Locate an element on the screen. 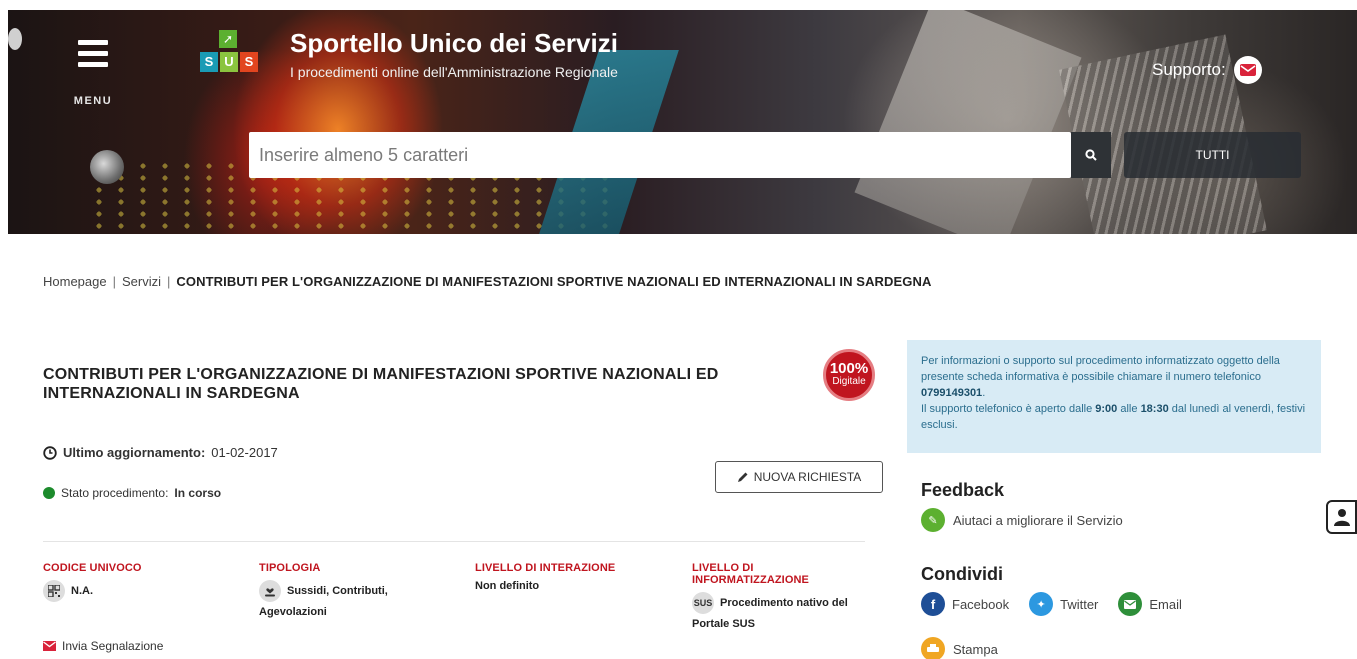  divider is located at coordinates (454, 541).